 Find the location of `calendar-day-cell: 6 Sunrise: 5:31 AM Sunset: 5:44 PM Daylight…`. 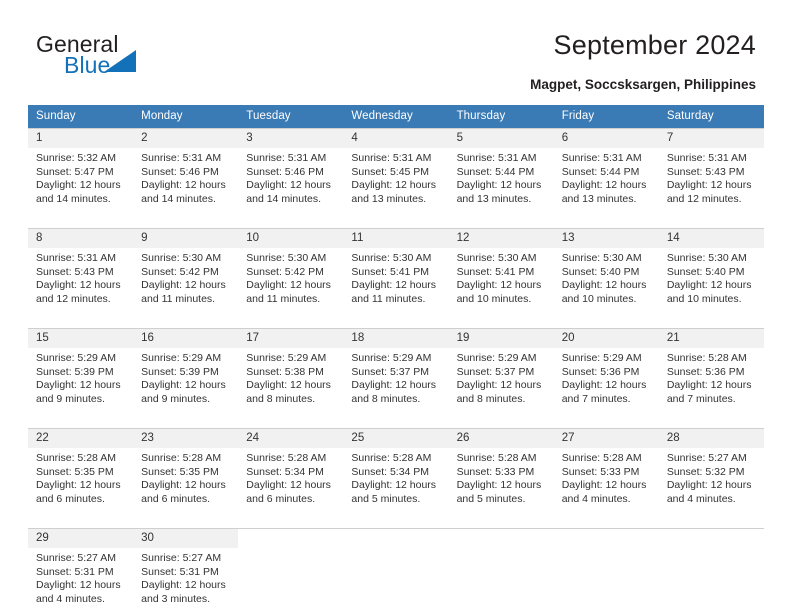

calendar-day-cell: 6 Sunrise: 5:31 AM Sunset: 5:44 PM Daylight… is located at coordinates (606, 172).